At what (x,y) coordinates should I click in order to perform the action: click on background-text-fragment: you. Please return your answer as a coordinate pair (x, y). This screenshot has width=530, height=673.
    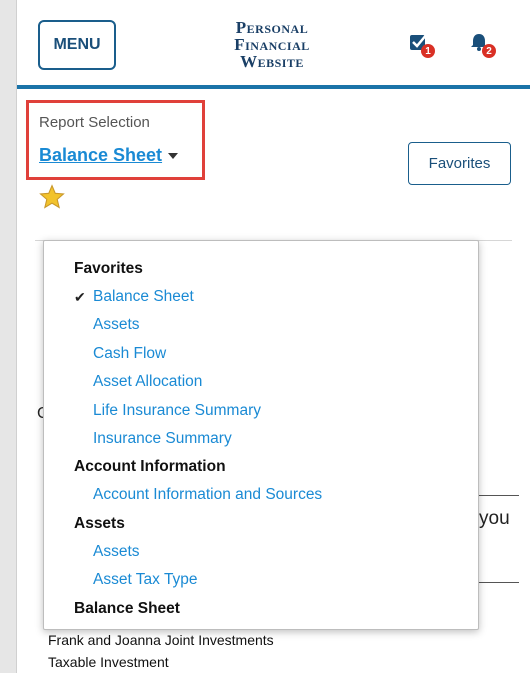
    Looking at the image, I should click on (494, 518).